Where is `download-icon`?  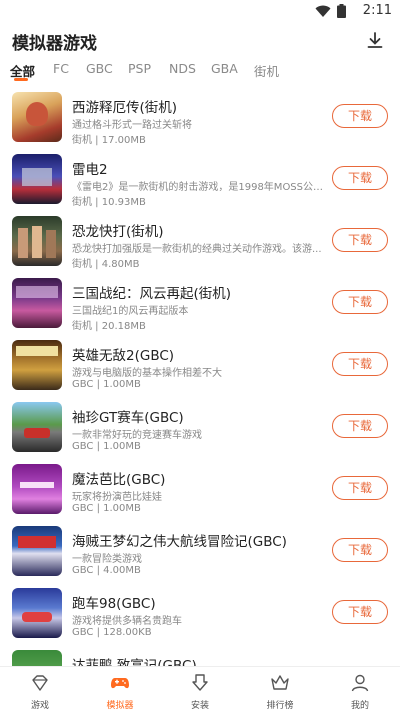 download-icon is located at coordinates (375, 40).